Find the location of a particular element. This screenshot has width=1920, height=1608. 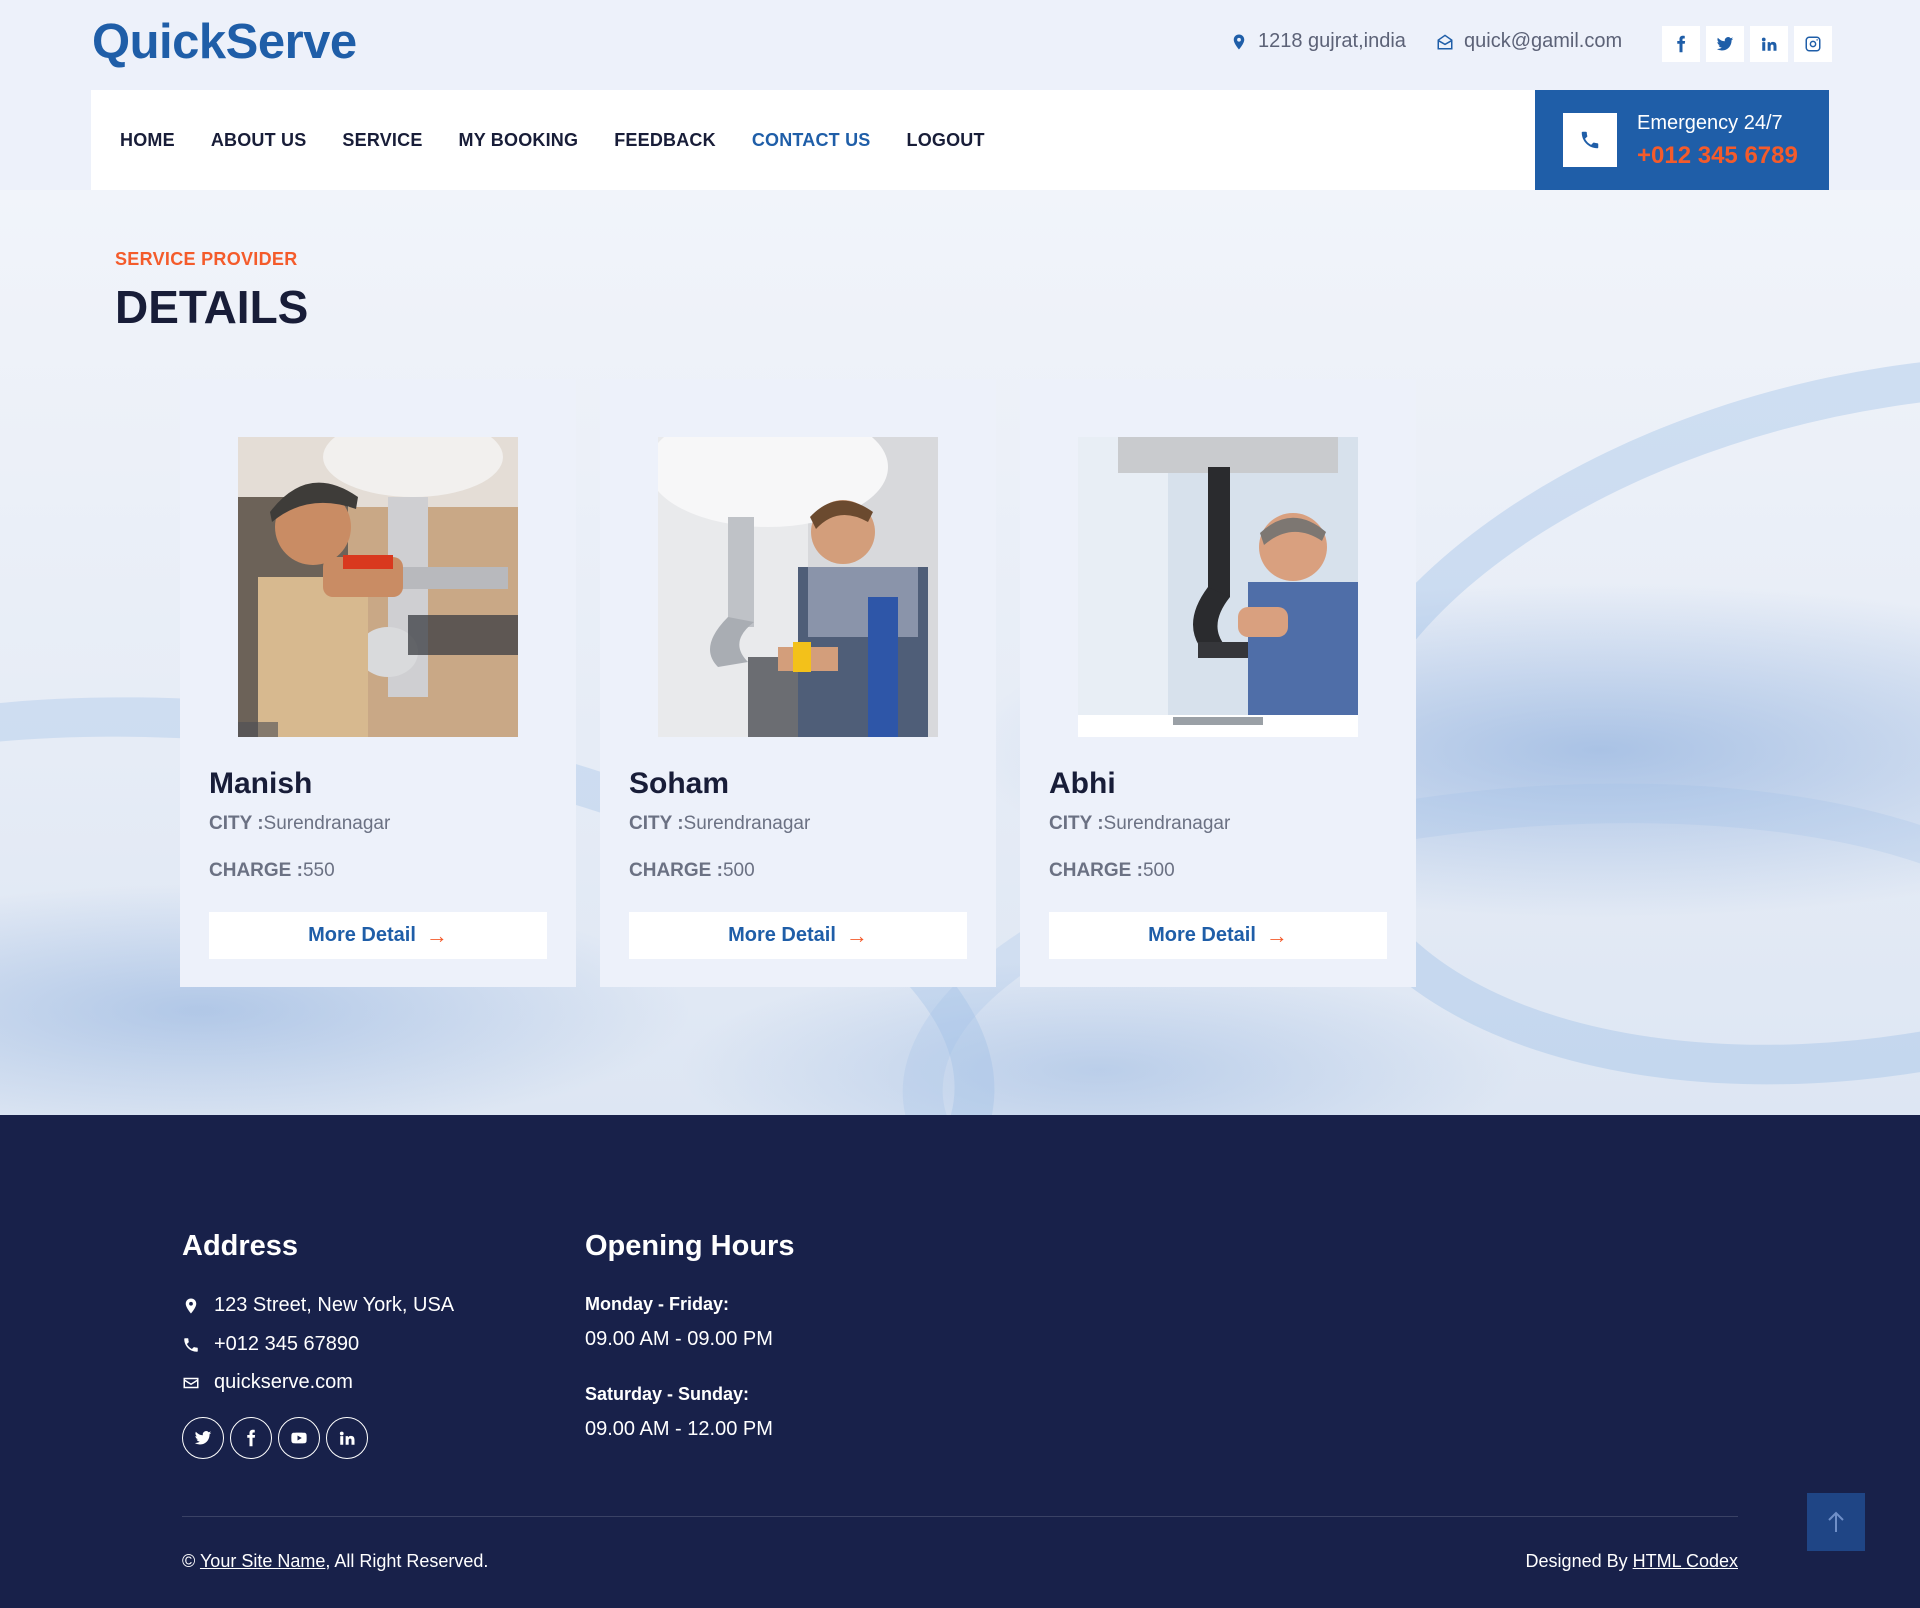

footer-linkedin-button is located at coordinates (347, 1438).